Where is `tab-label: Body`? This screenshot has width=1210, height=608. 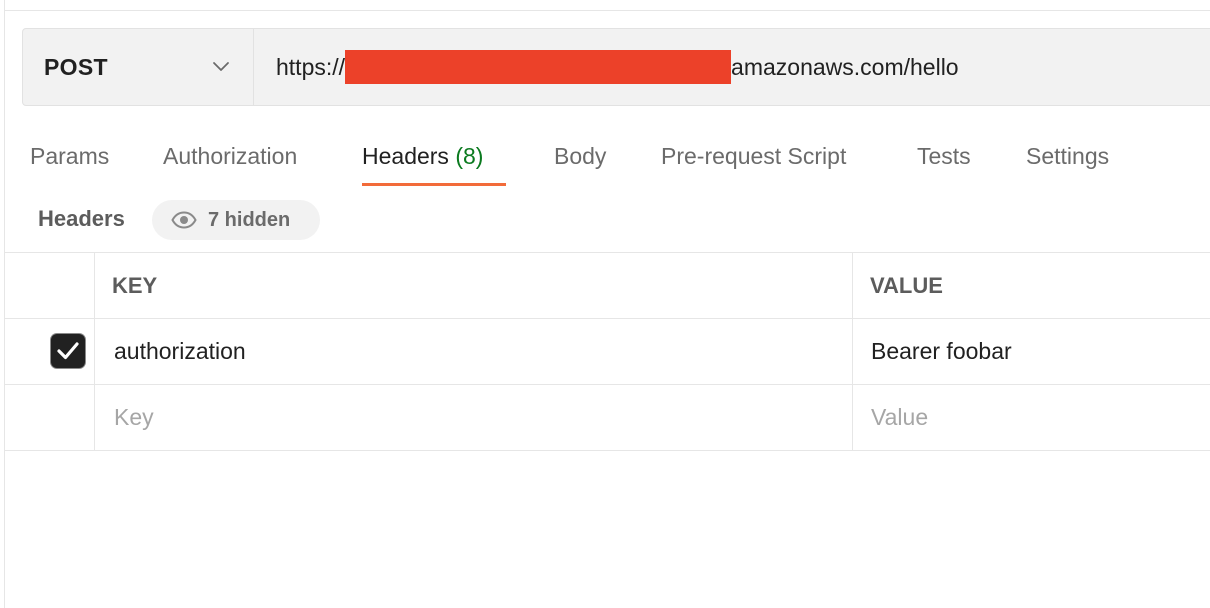 tab-label: Body is located at coordinates (580, 156).